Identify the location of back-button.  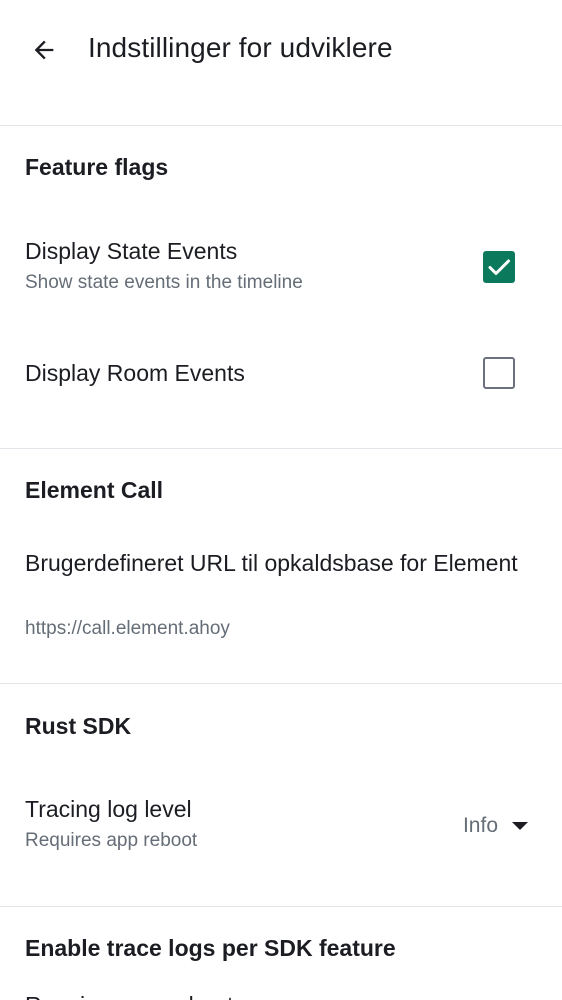
(44, 50).